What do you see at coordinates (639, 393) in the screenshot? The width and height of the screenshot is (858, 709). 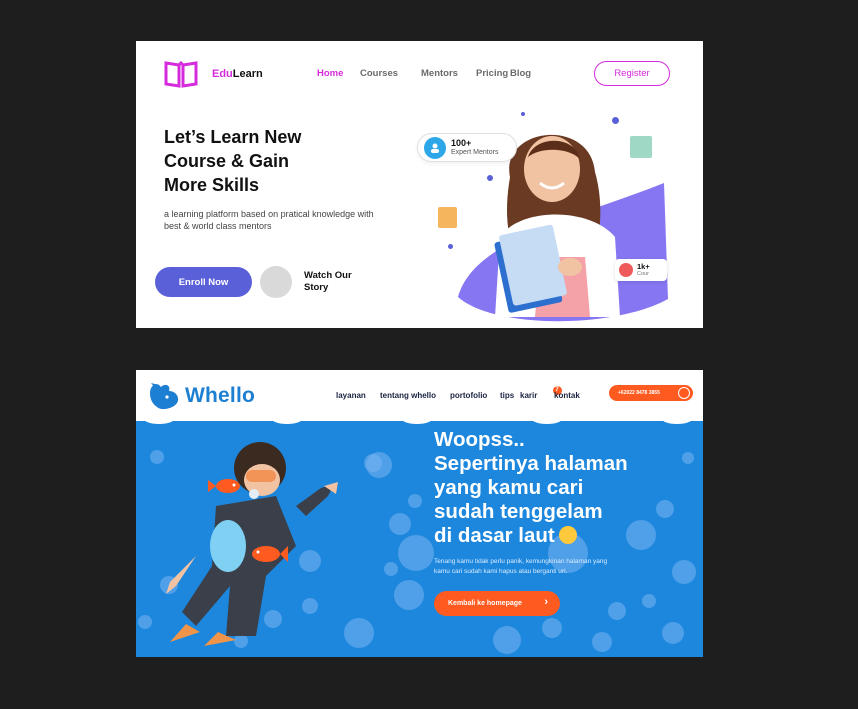 I see `phone-number: +62022 8478 3855` at bounding box center [639, 393].